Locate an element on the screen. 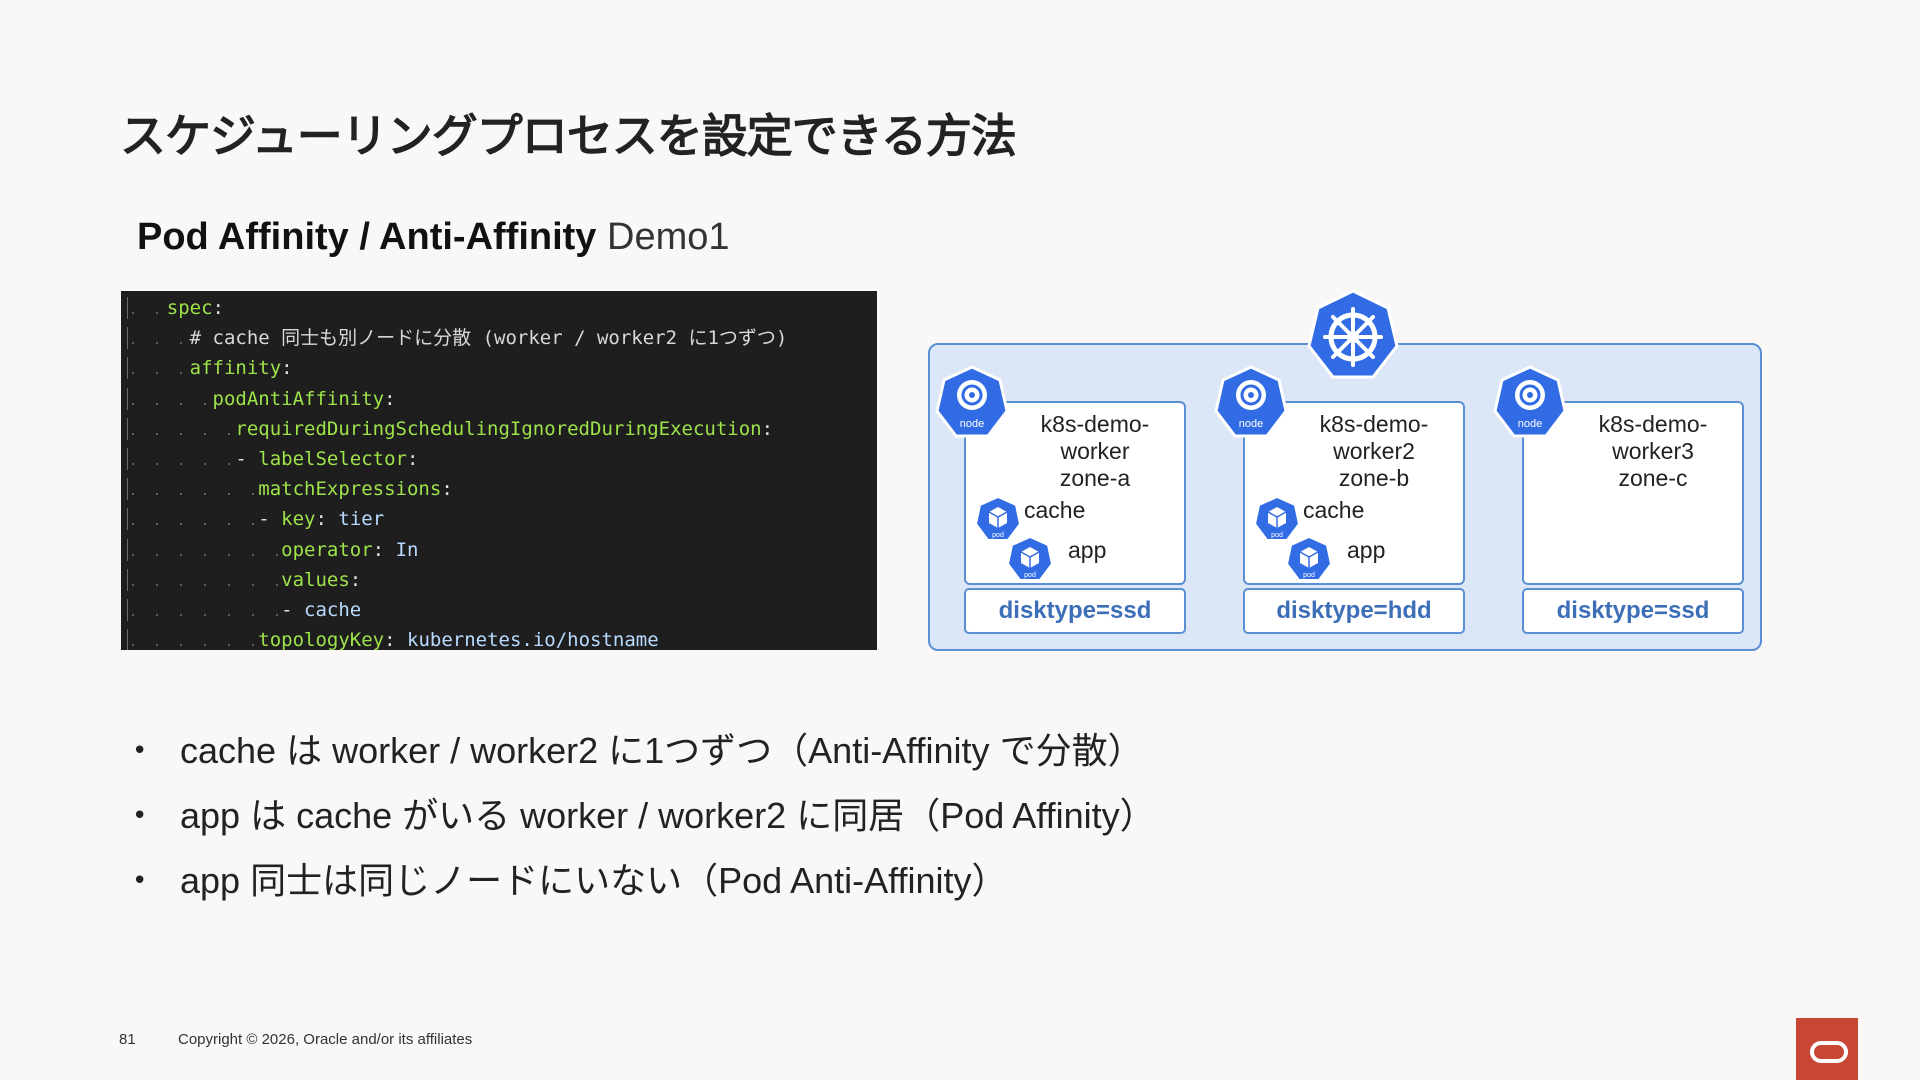 The width and height of the screenshot is (1920, 1080). node-name-line: worker3 is located at coordinates (1653, 451).